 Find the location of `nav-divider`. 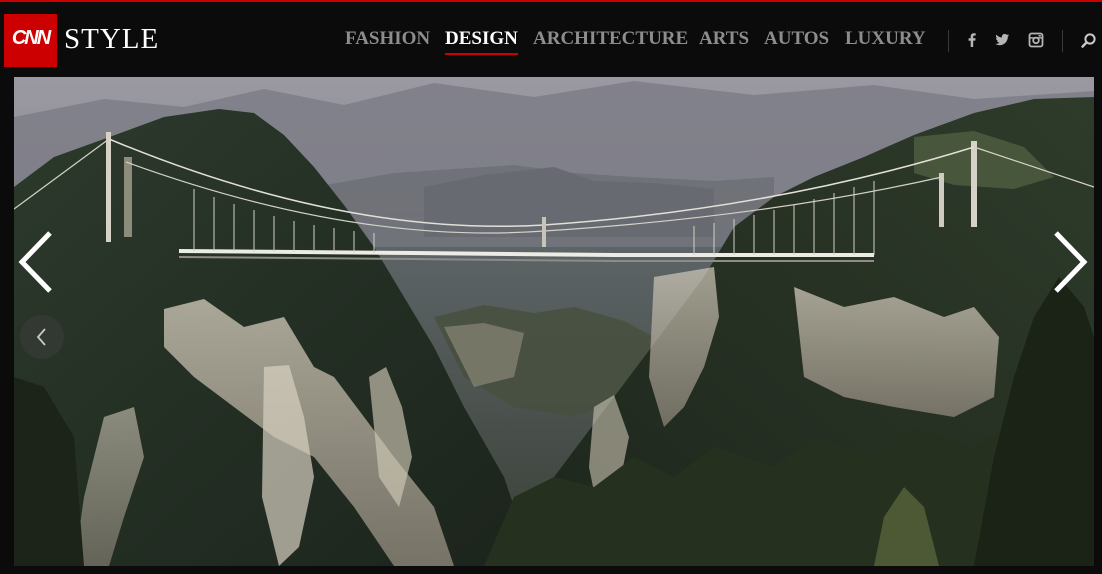

nav-divider is located at coordinates (948, 41).